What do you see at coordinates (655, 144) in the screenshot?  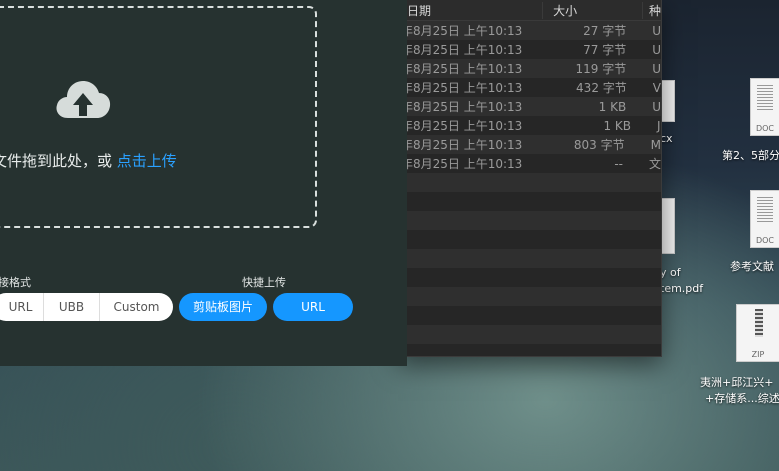 I see `row-kind: M` at bounding box center [655, 144].